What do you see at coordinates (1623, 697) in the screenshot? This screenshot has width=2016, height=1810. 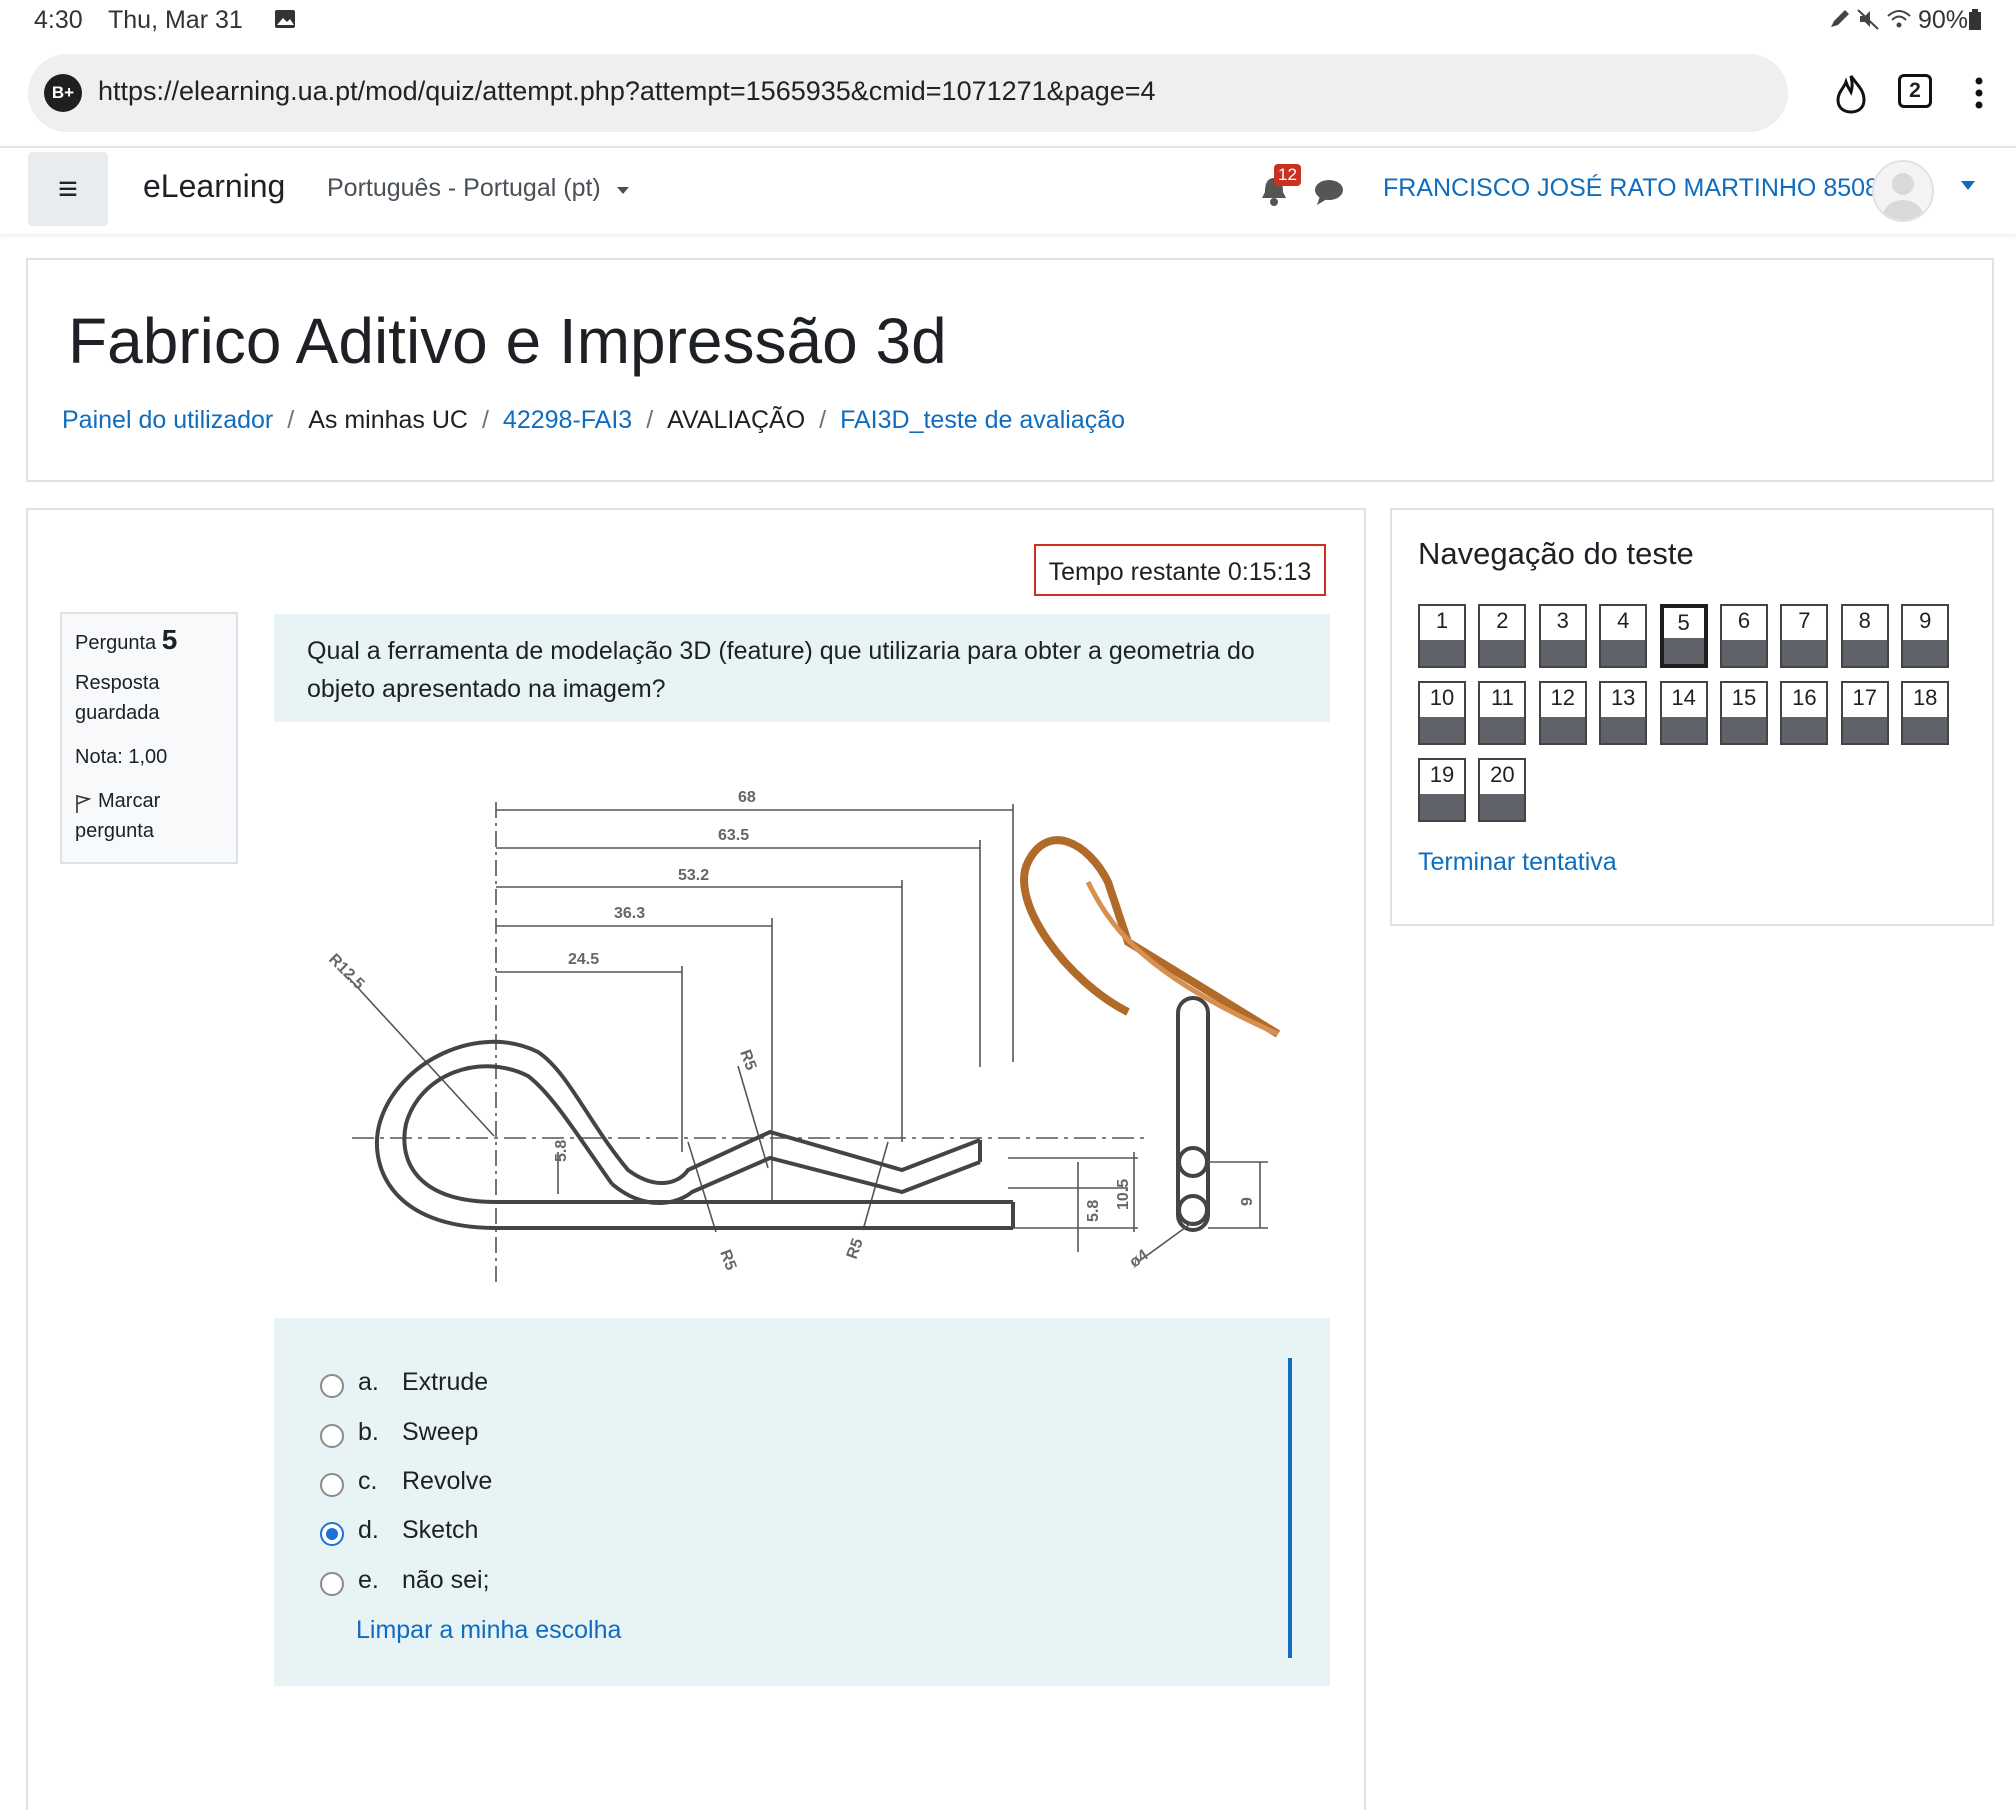 I see `quiz-nav-button-label: 13` at bounding box center [1623, 697].